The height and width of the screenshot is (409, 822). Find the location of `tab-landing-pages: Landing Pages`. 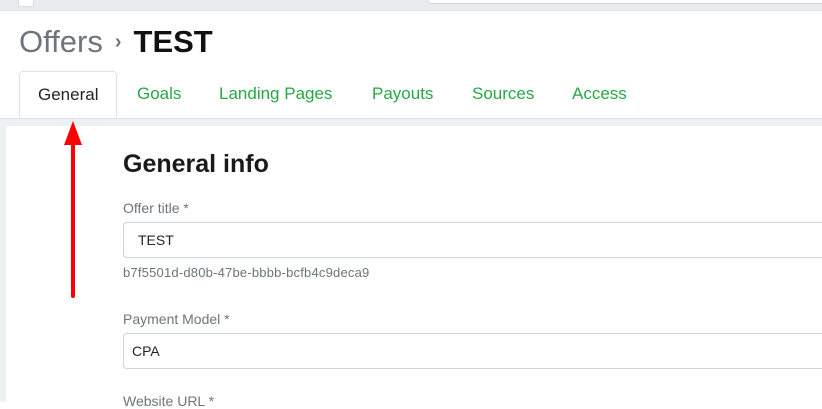

tab-landing-pages: Landing Pages is located at coordinates (275, 94).